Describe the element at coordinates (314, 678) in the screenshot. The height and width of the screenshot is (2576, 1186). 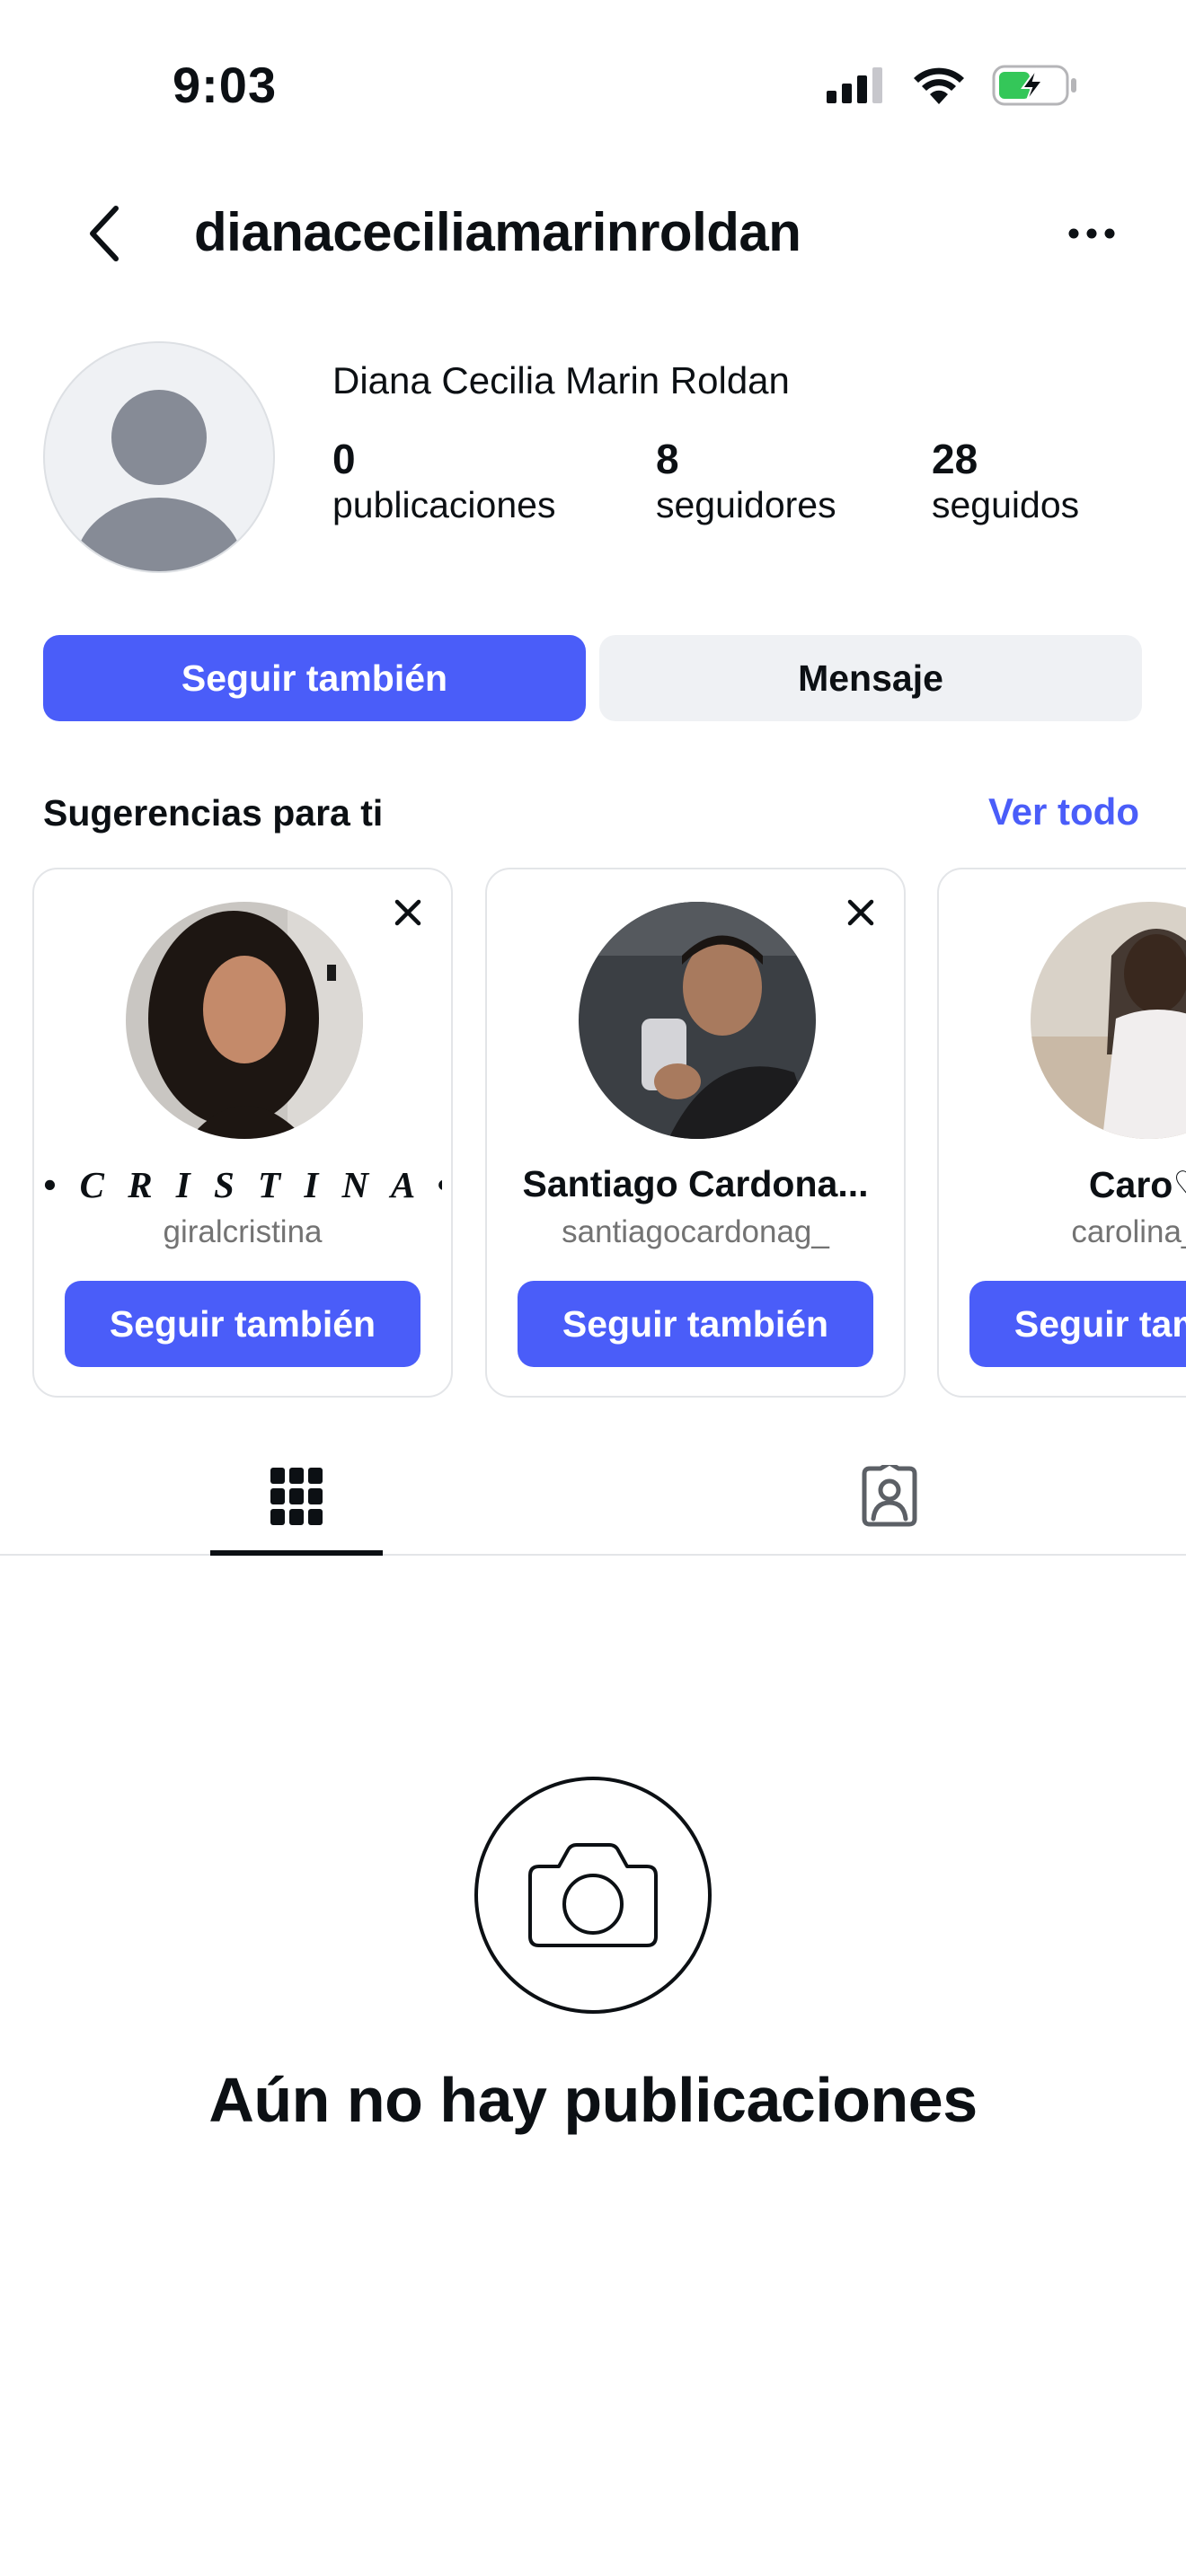
I see `follow-back-button: Seguir también` at that location.